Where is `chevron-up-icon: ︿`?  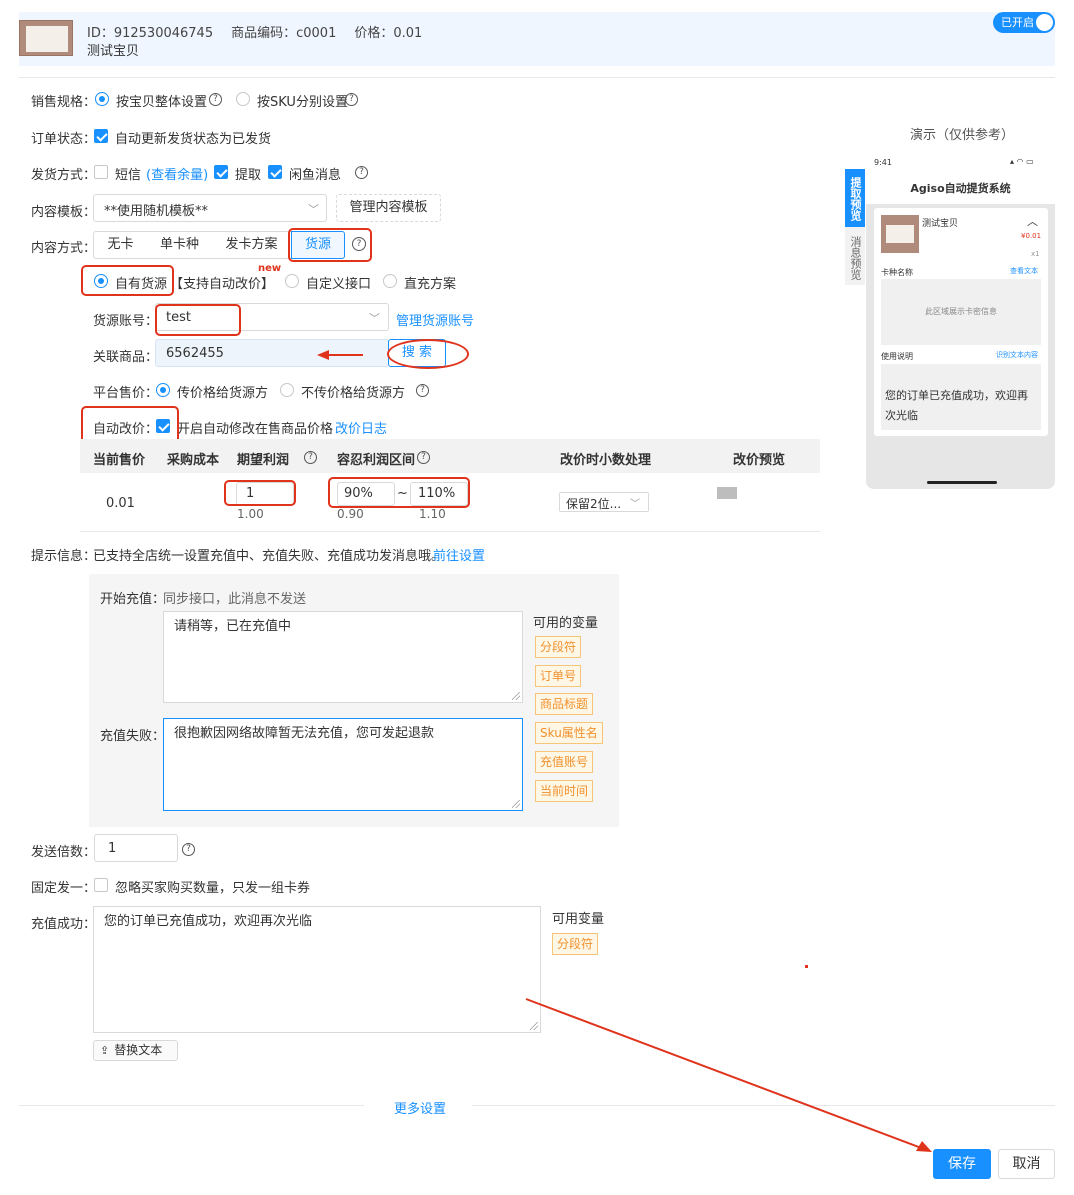
chevron-up-icon: ︿ is located at coordinates (1032, 221).